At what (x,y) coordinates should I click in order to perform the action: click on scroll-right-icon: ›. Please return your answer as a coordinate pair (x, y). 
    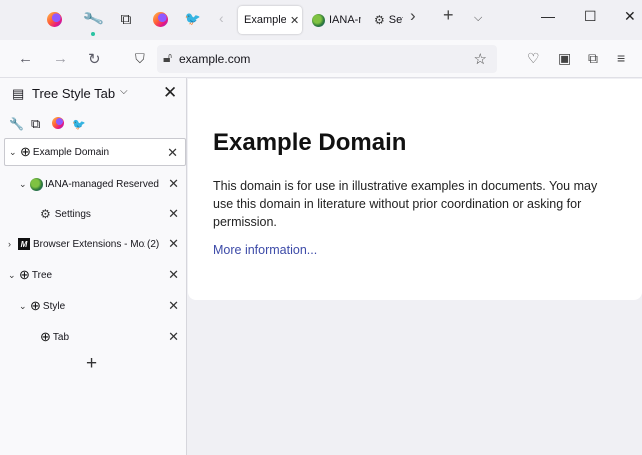
    Looking at the image, I should click on (413, 16).